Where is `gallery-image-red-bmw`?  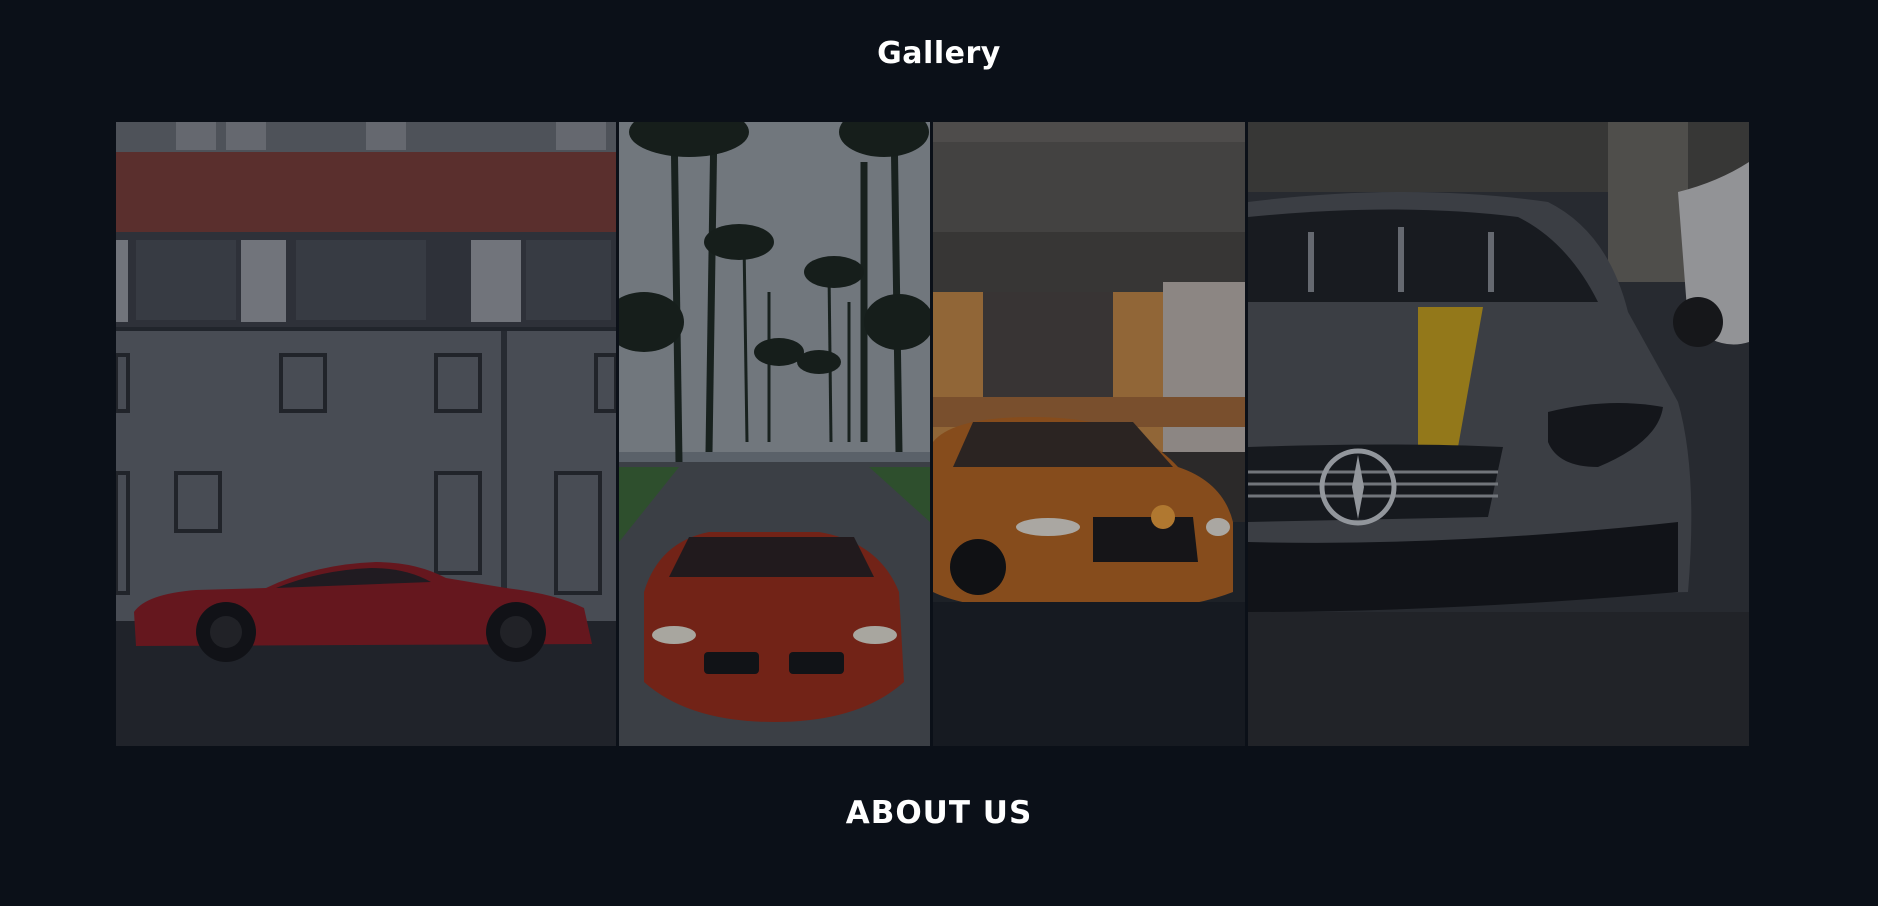
gallery-image-red-bmw is located at coordinates (774, 434).